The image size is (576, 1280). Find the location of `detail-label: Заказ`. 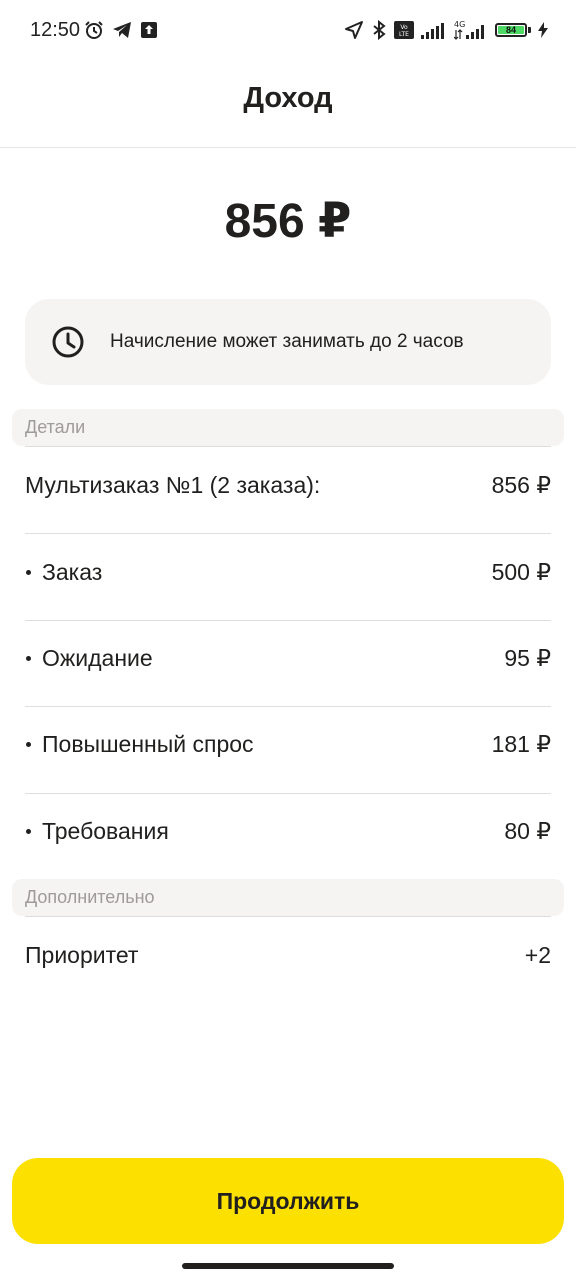

detail-label: Заказ is located at coordinates (72, 572).